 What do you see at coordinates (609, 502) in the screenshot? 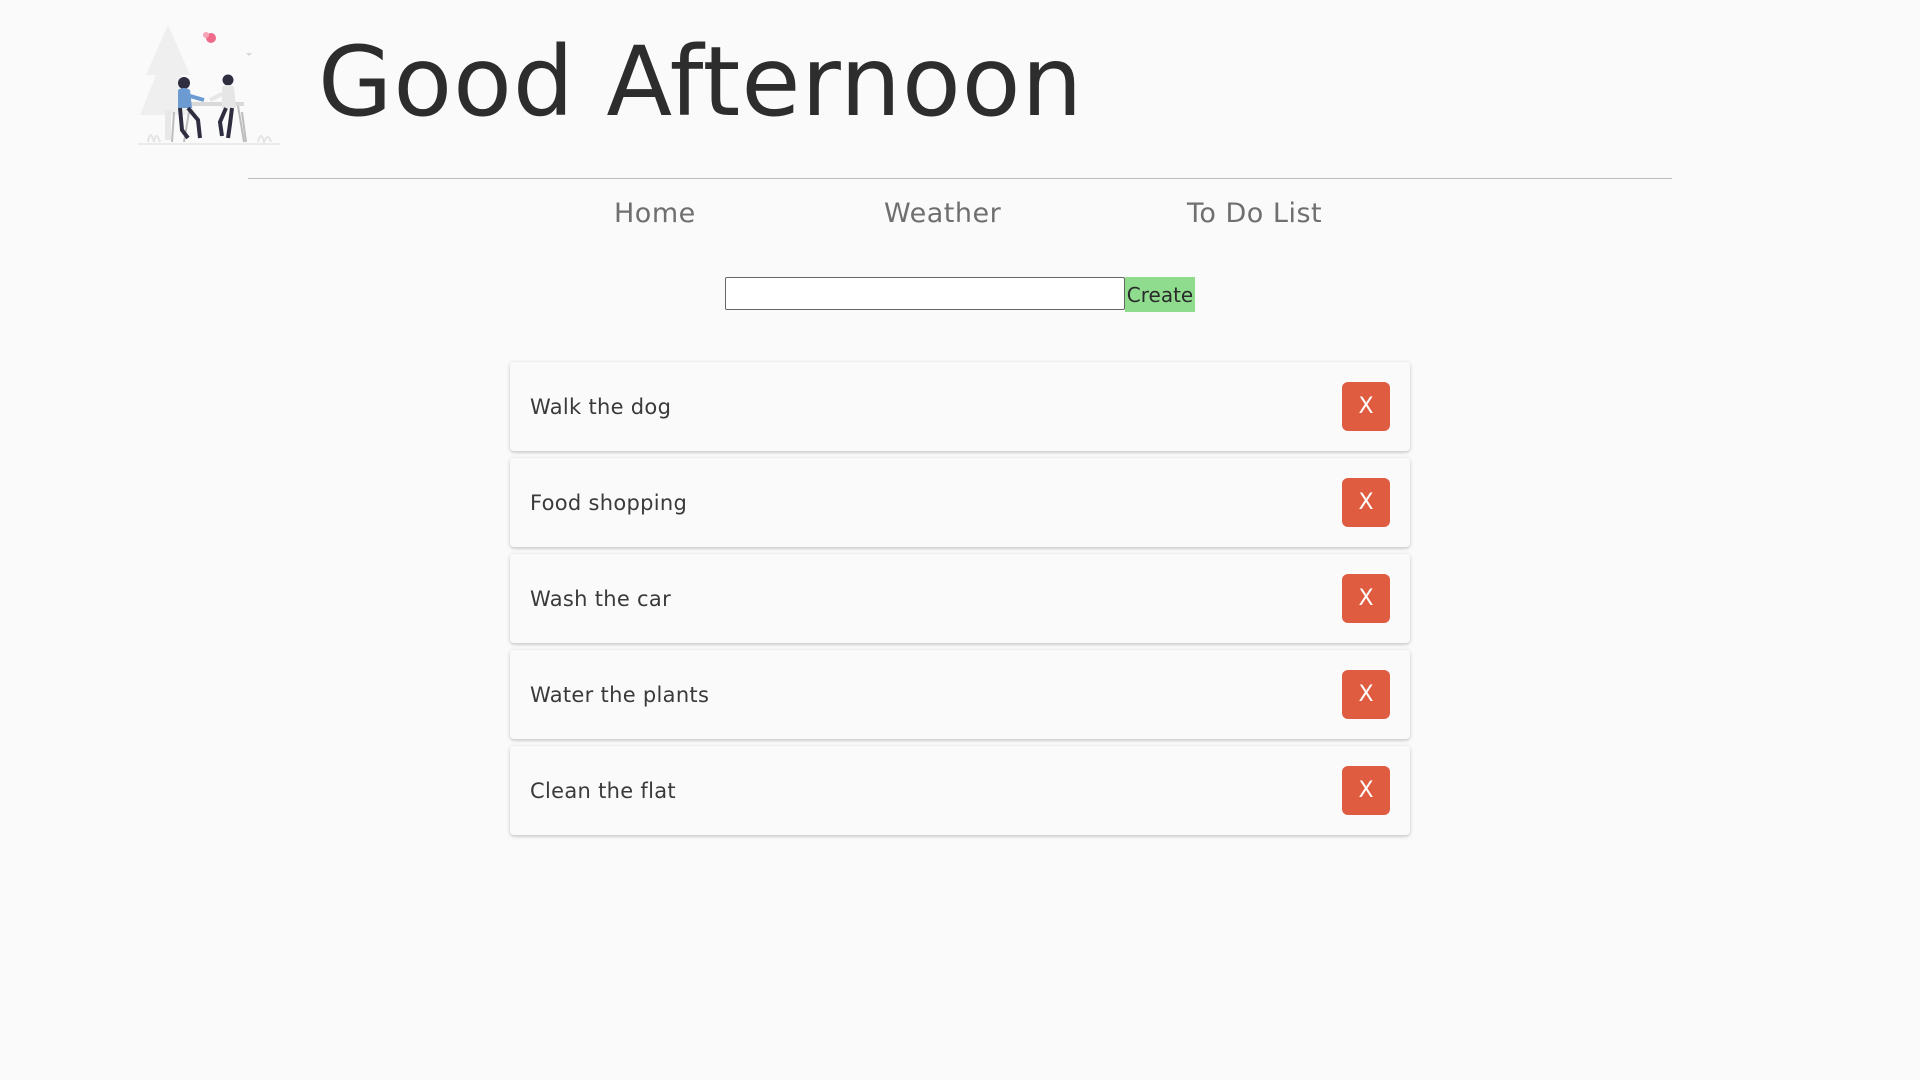
I see `task-text: Food shopping` at bounding box center [609, 502].